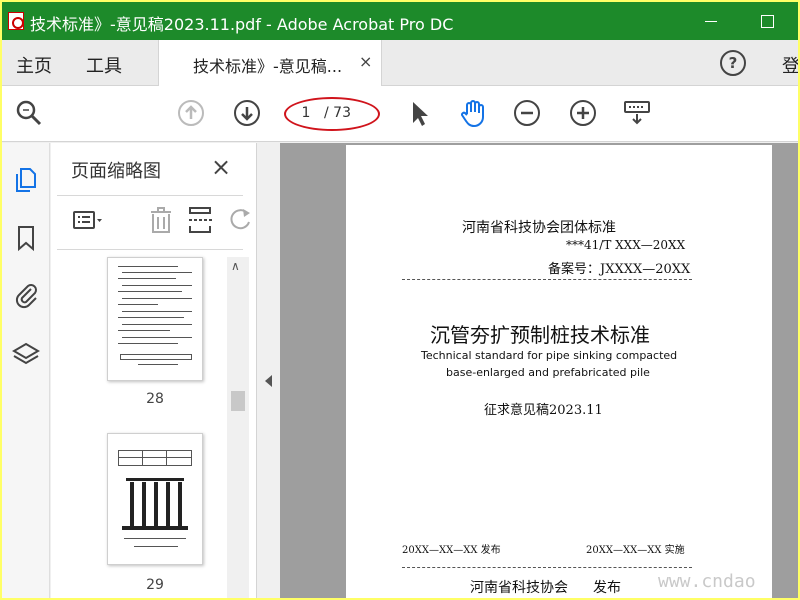  Describe the element at coordinates (191, 113) in the screenshot. I see `arrow-up-circle-icon` at that location.